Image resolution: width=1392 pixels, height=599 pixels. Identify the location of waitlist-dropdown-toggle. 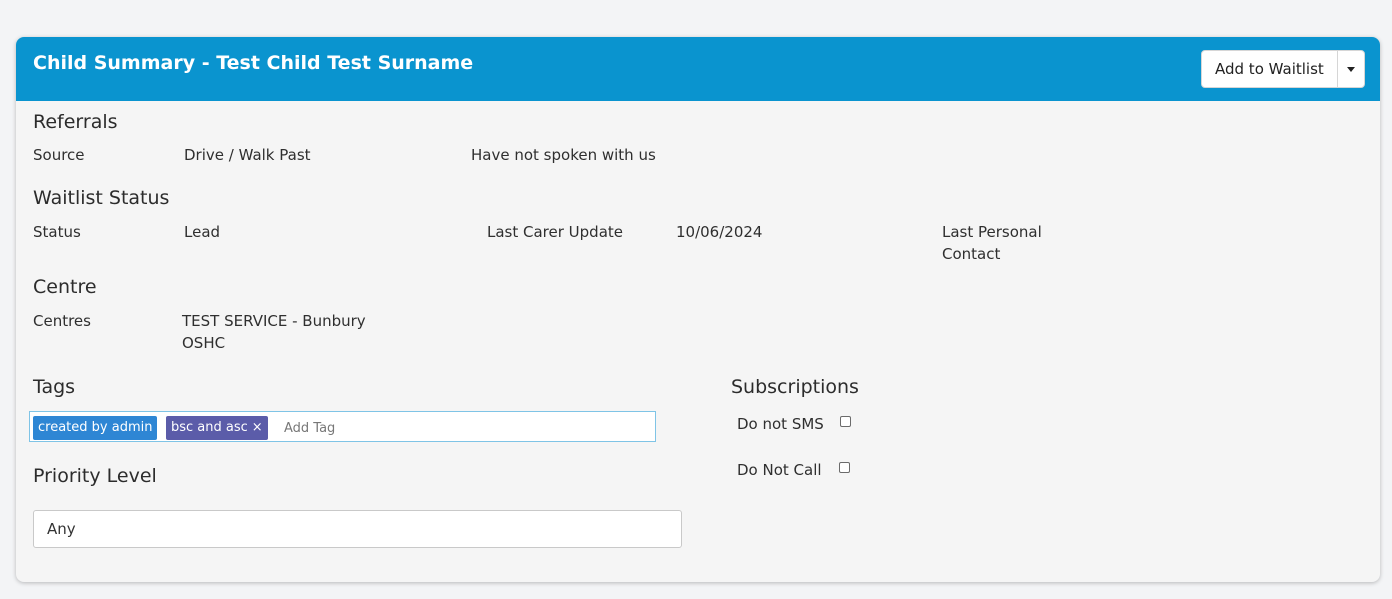
(1350, 69).